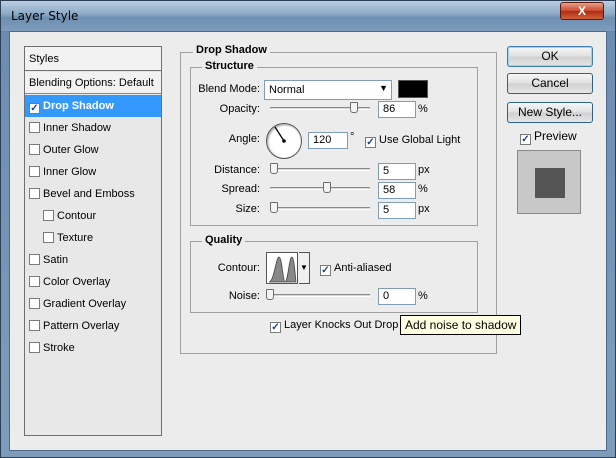 Image resolution: width=616 pixels, height=458 pixels. I want to click on style-item-label: Outer Glow, so click(71, 150).